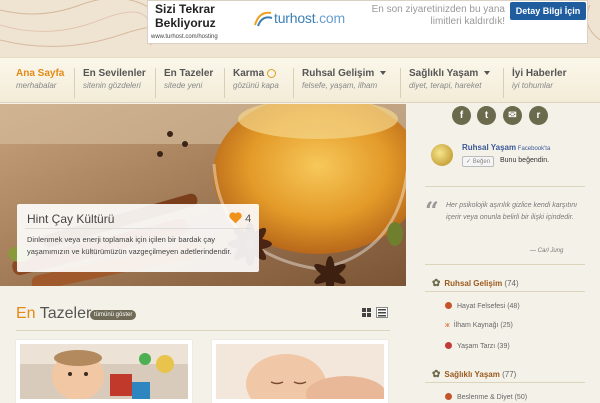 The image size is (600, 403). I want to click on category-item: Hayat Felsefesi (48), so click(482, 306).